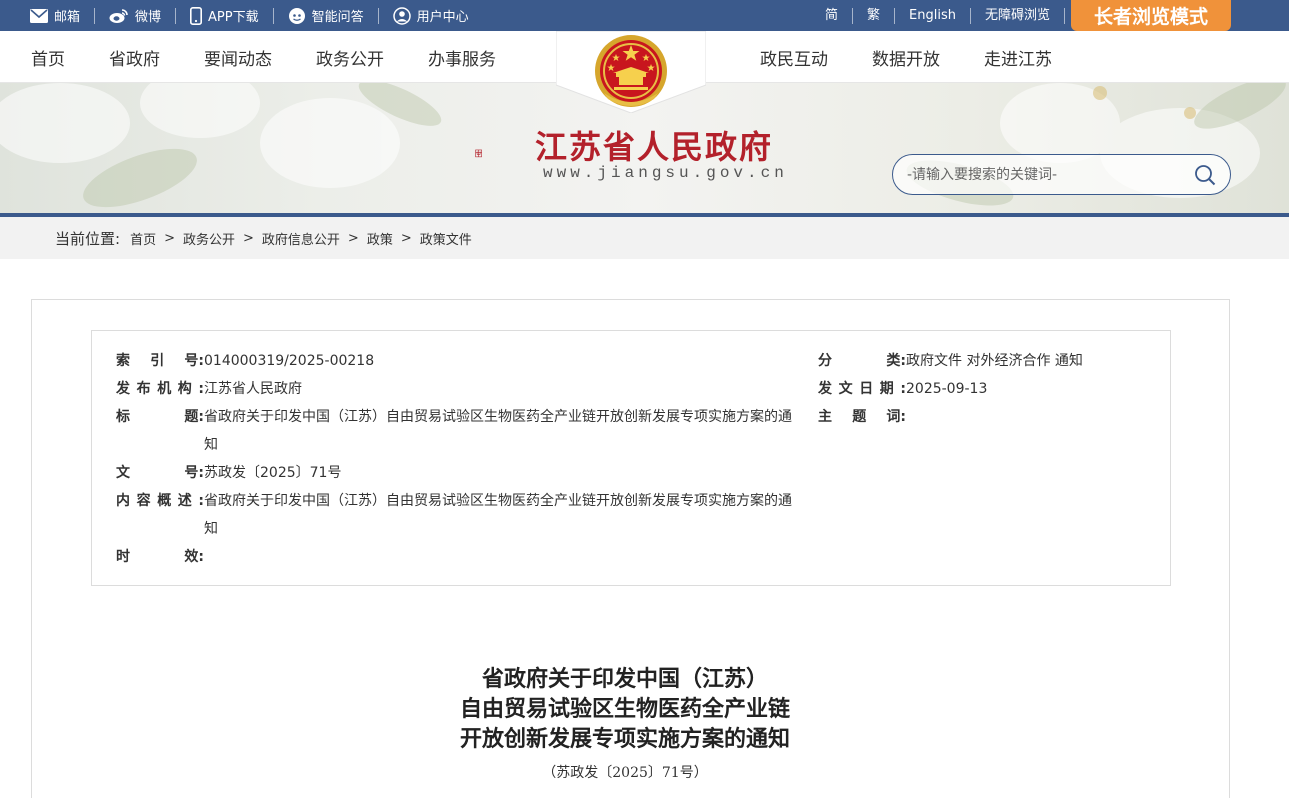 The width and height of the screenshot is (1289, 798). What do you see at coordinates (947, 389) in the screenshot?
I see `meta-value-date: 2025-09-13` at bounding box center [947, 389].